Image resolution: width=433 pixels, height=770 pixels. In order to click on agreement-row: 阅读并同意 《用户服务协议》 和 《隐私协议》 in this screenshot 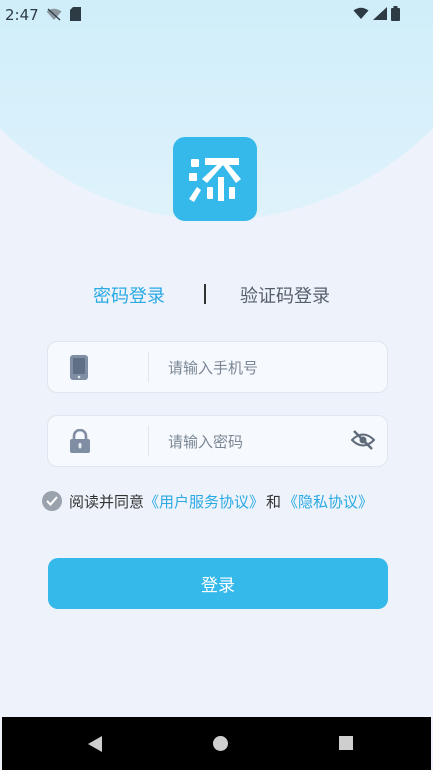, I will do `click(207, 501)`.